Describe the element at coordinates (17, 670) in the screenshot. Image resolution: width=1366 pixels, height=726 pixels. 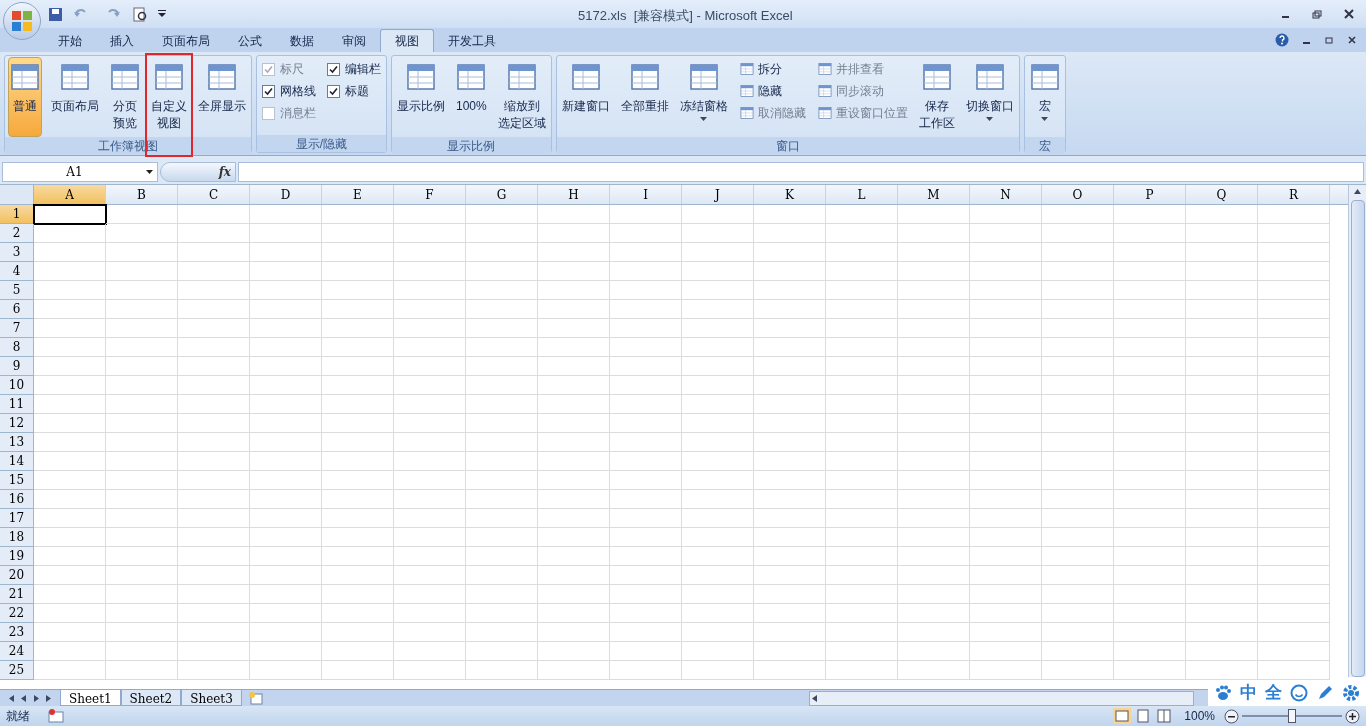
I see `row-header: 25` at that location.